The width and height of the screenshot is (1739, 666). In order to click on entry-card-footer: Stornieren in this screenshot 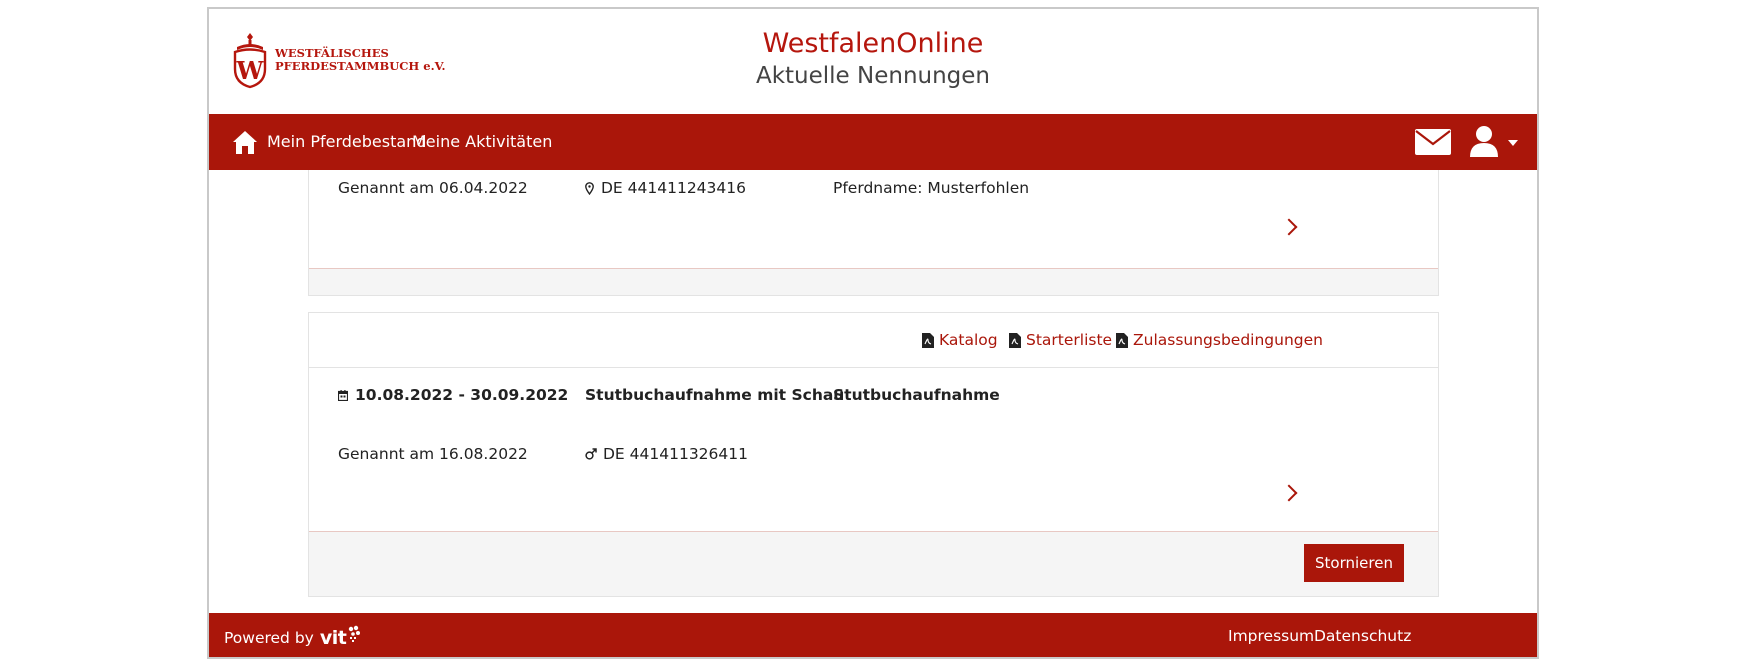, I will do `click(873, 563)`.